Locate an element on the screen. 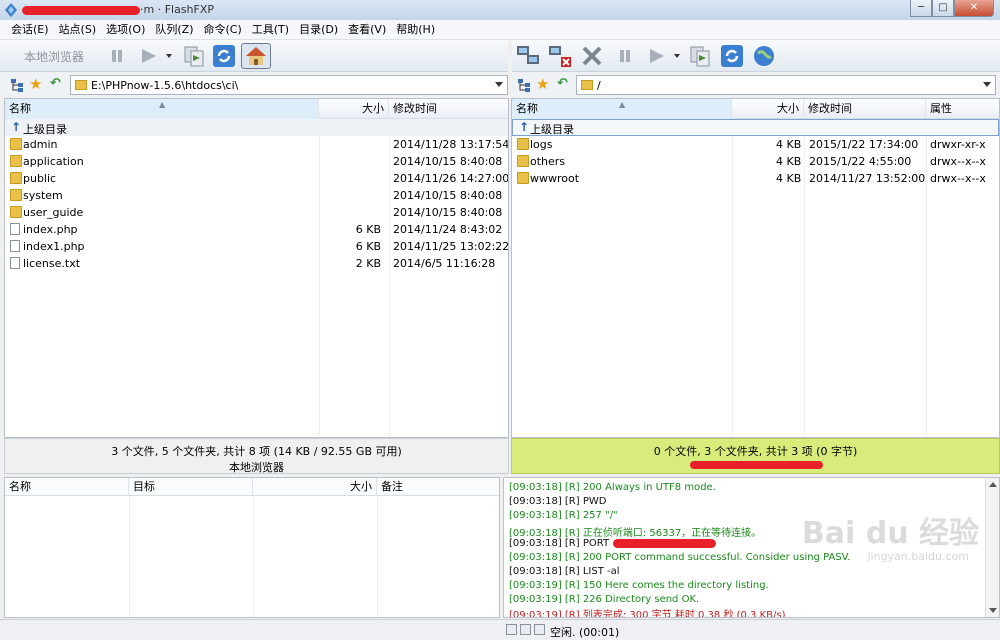  remote-transfer-button is located at coordinates (664, 56).